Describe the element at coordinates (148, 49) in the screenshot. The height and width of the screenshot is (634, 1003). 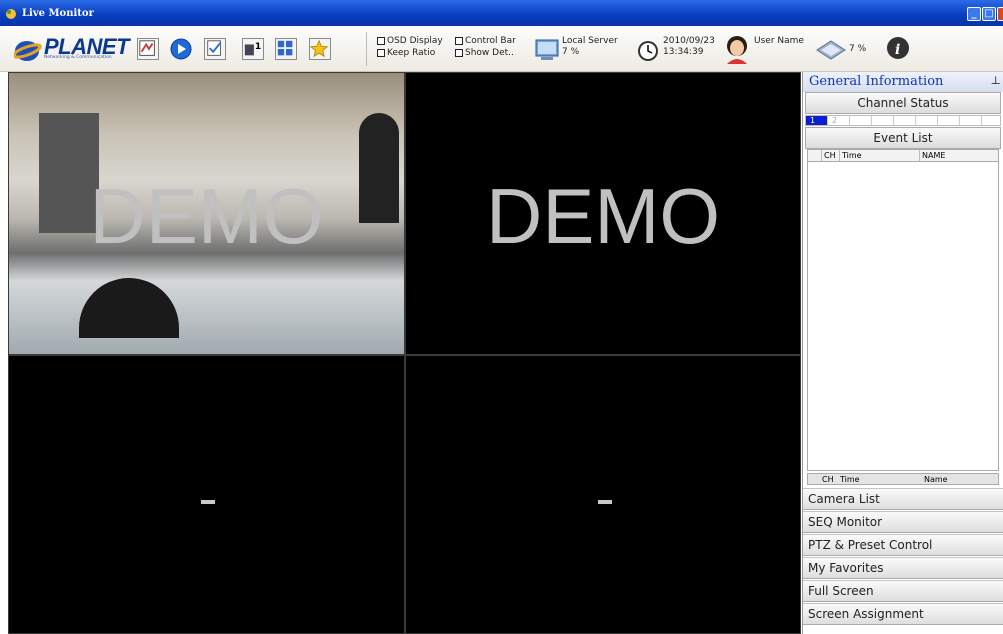
I see `map-icon` at that location.